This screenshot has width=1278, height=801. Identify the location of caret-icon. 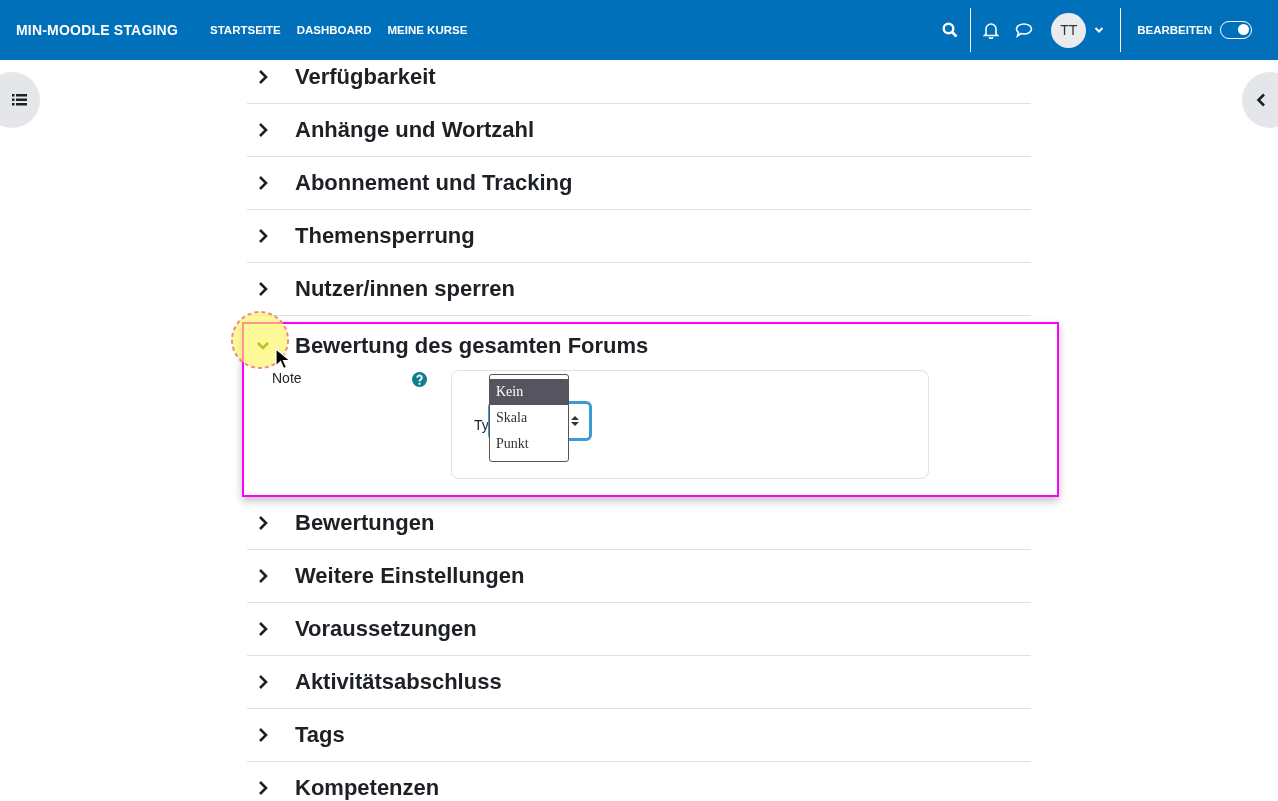
(1099, 30).